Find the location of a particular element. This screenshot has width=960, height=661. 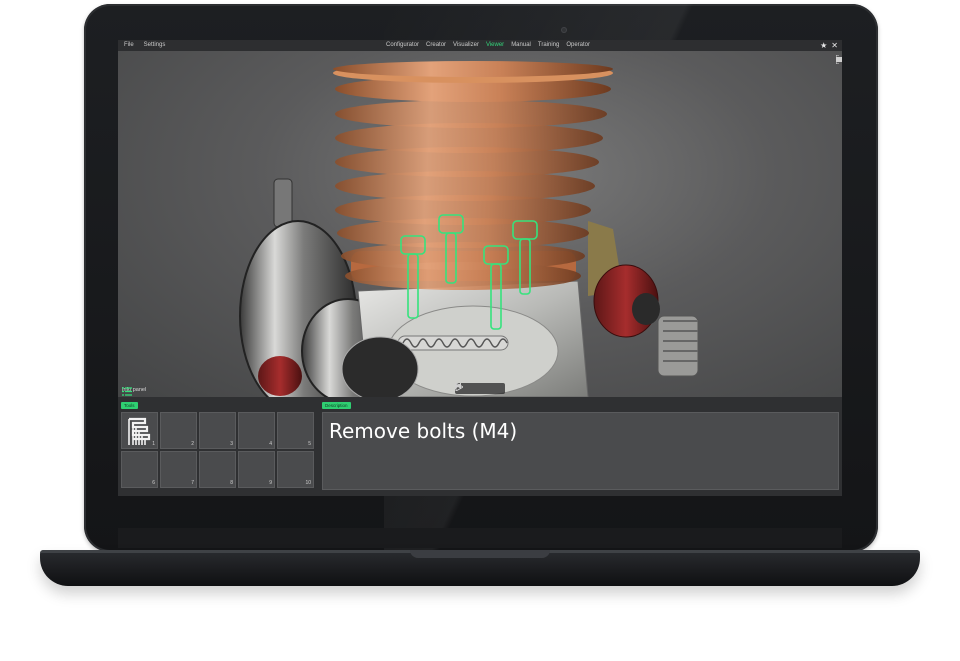

slot-number: 3 is located at coordinates (231, 444).